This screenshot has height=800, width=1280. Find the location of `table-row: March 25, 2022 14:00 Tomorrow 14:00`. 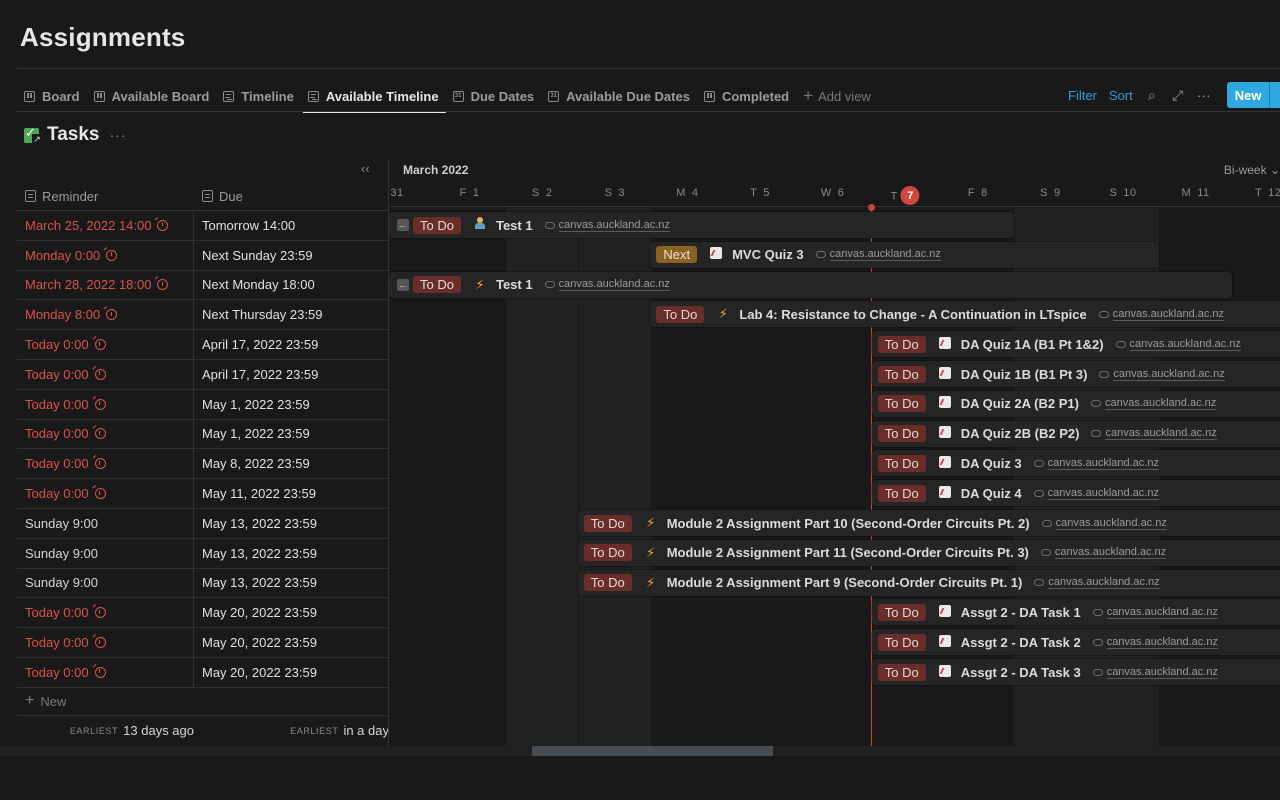

table-row: March 25, 2022 14:00 Tomorrow 14:00 is located at coordinates (203, 226).